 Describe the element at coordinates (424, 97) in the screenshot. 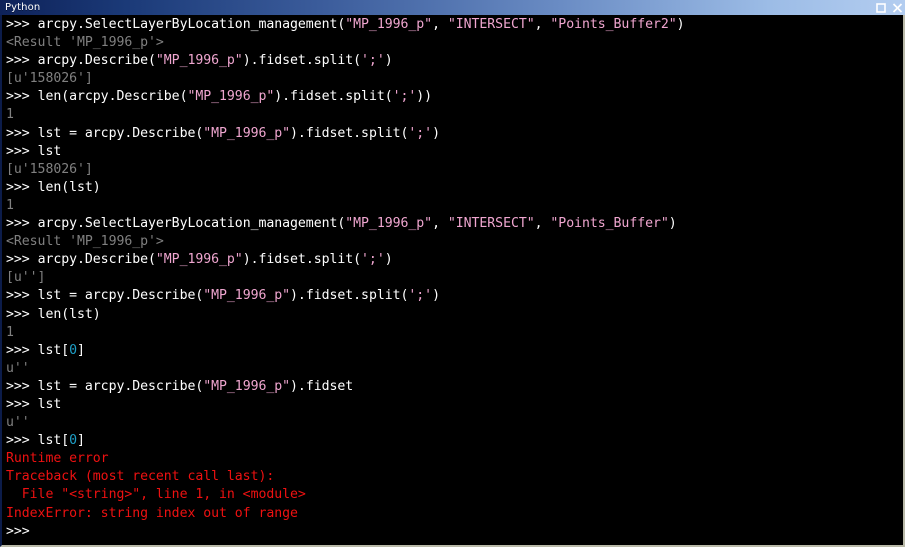

I see `console-token-code: ))` at that location.